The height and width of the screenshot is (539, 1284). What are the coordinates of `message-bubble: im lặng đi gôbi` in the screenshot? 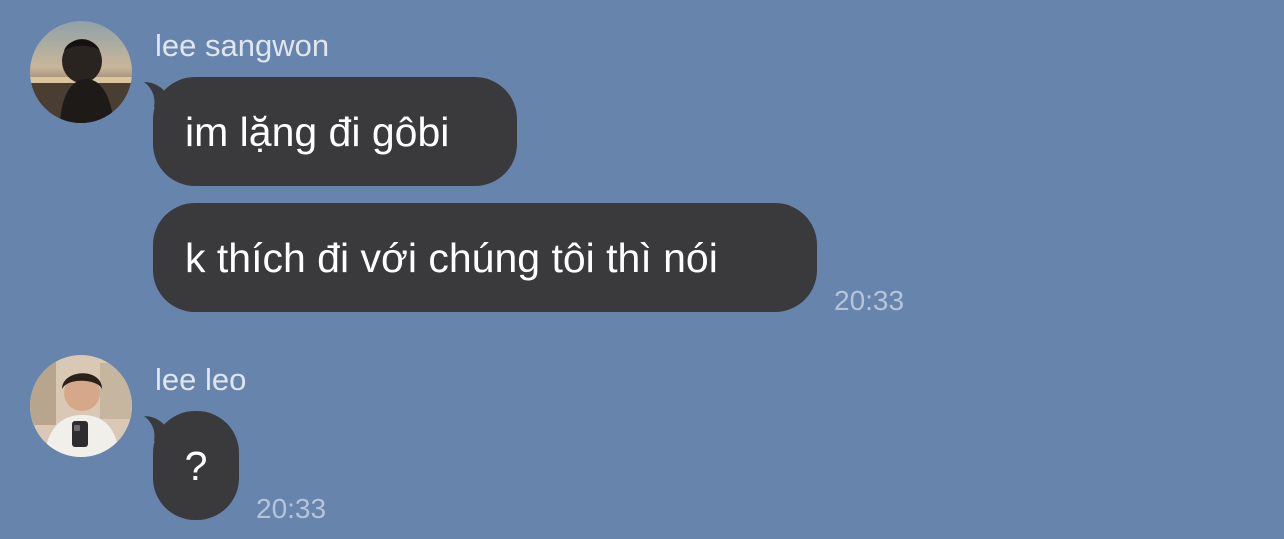 It's located at (335, 131).